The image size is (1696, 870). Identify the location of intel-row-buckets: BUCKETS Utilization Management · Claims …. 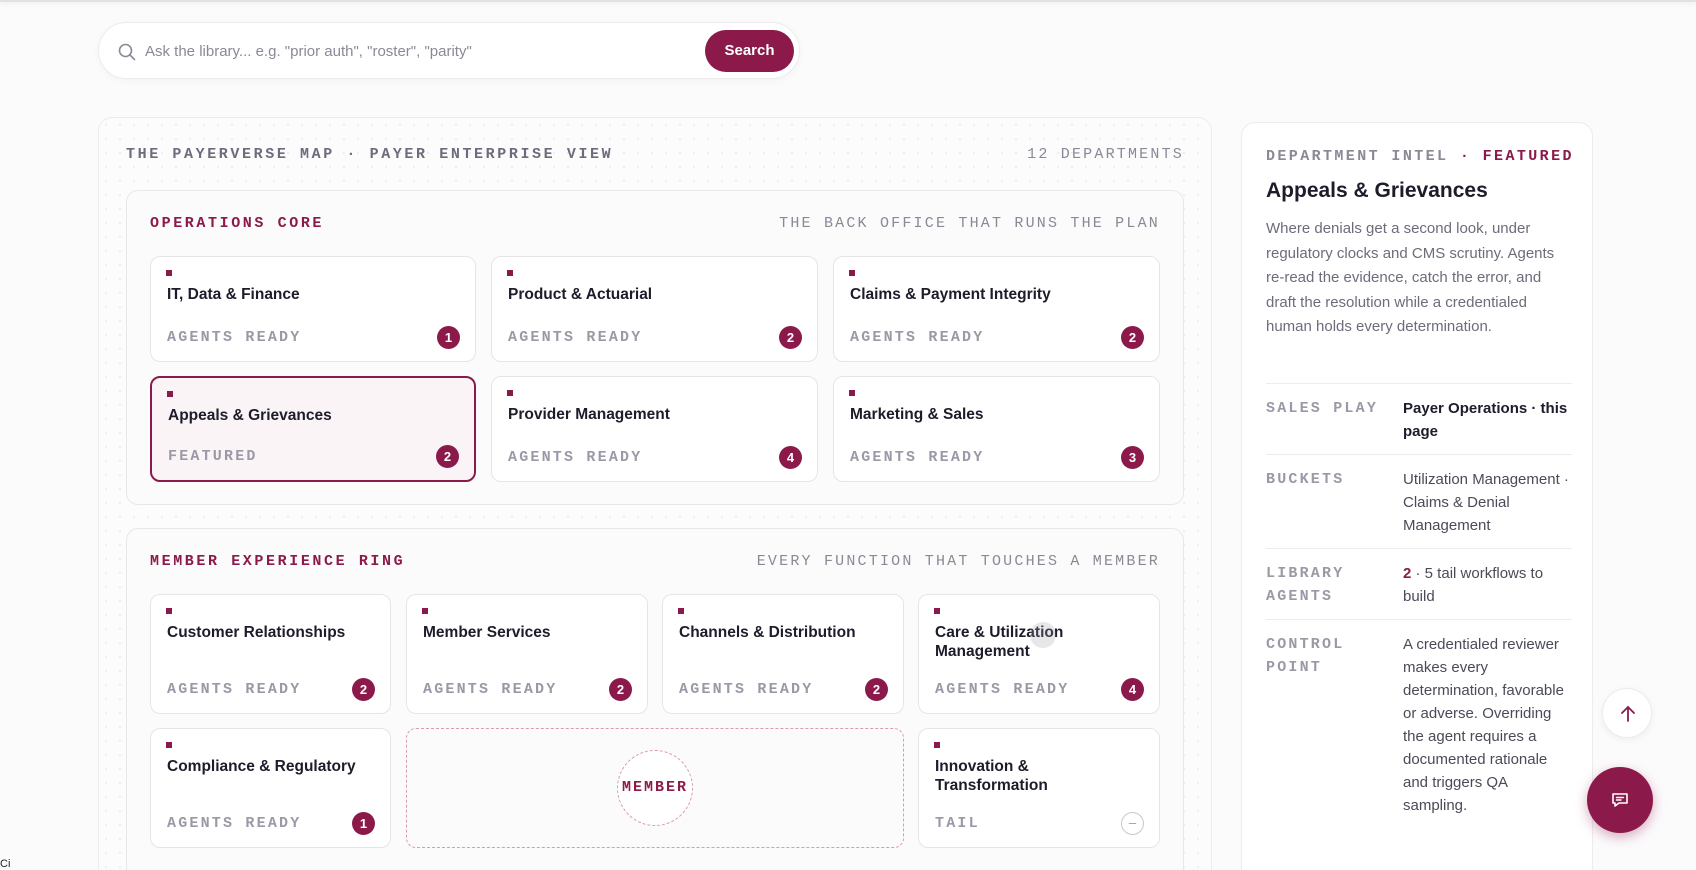
(1419, 501).